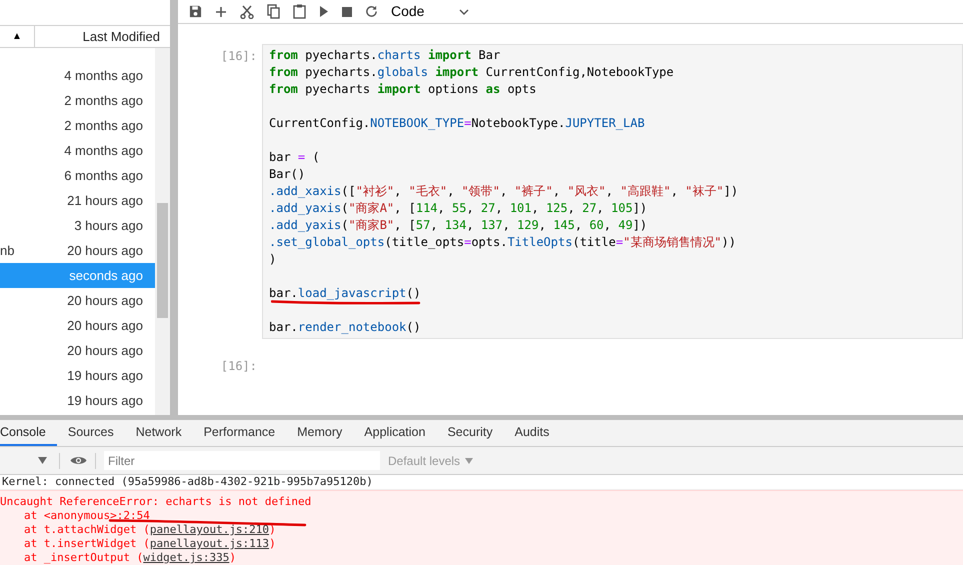 The image size is (963, 565). I want to click on code-line: CurrentConfig.NOTEBOOK_TYPE=NotebookType.JUPYTER_LAB, so click(457, 123).